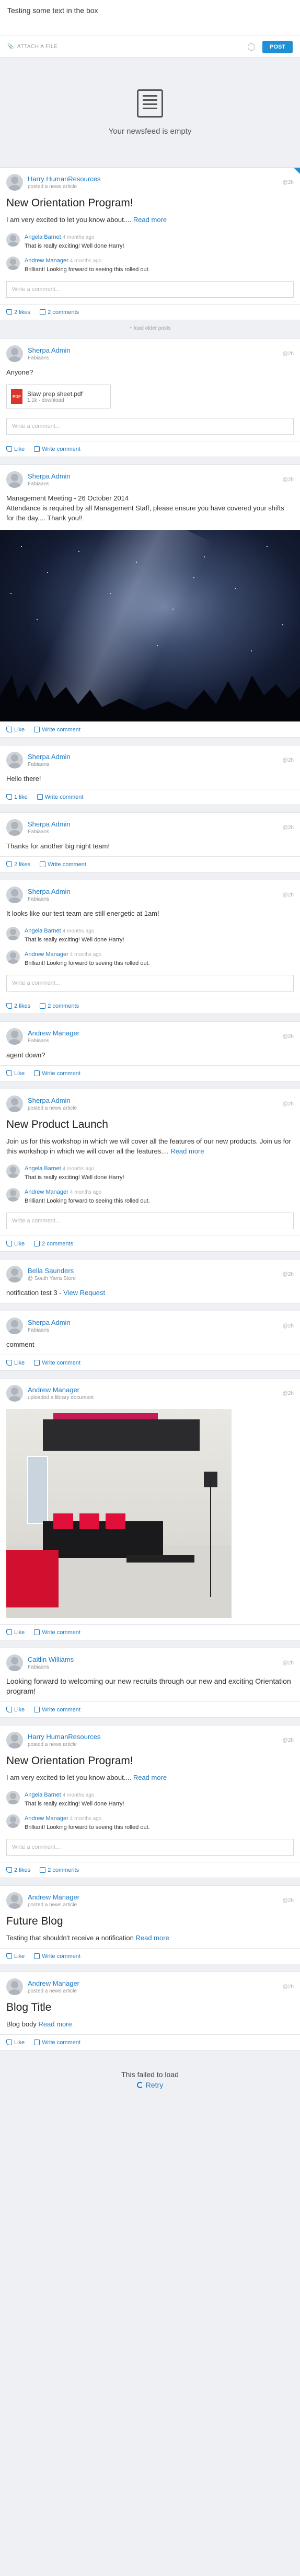 This screenshot has height=2576, width=300. Describe the element at coordinates (59, 396) in the screenshot. I see `attached-file: PDF Slaw prep sheet.pdf 1.1k · download` at that location.